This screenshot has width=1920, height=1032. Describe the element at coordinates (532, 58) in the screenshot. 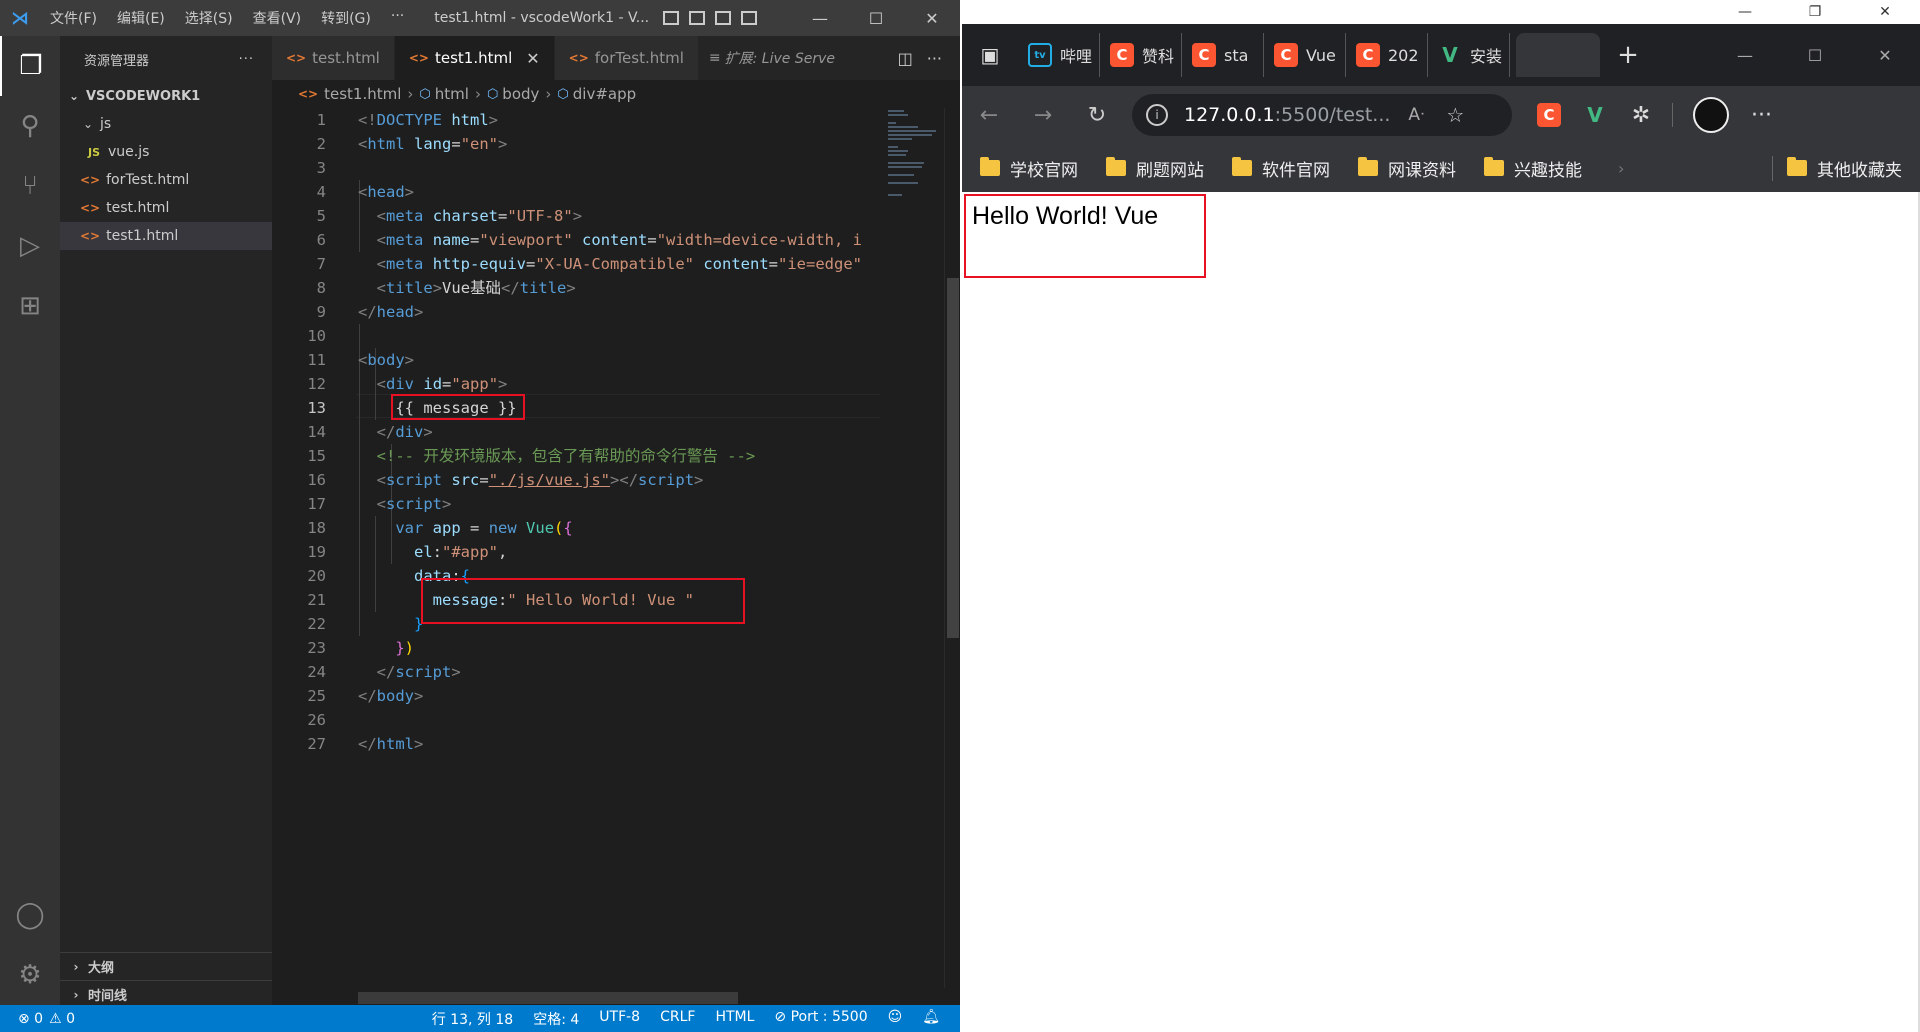

I see `tab-close-icon: ✕` at that location.